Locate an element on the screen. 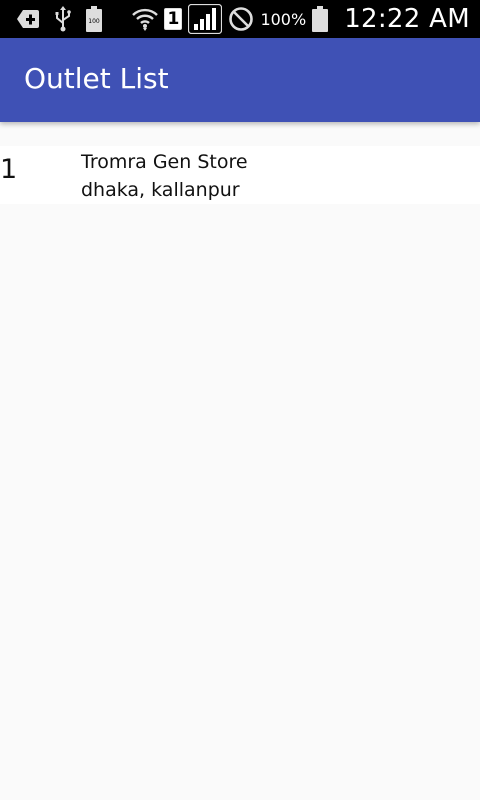  battery-icon is located at coordinates (320, 19).